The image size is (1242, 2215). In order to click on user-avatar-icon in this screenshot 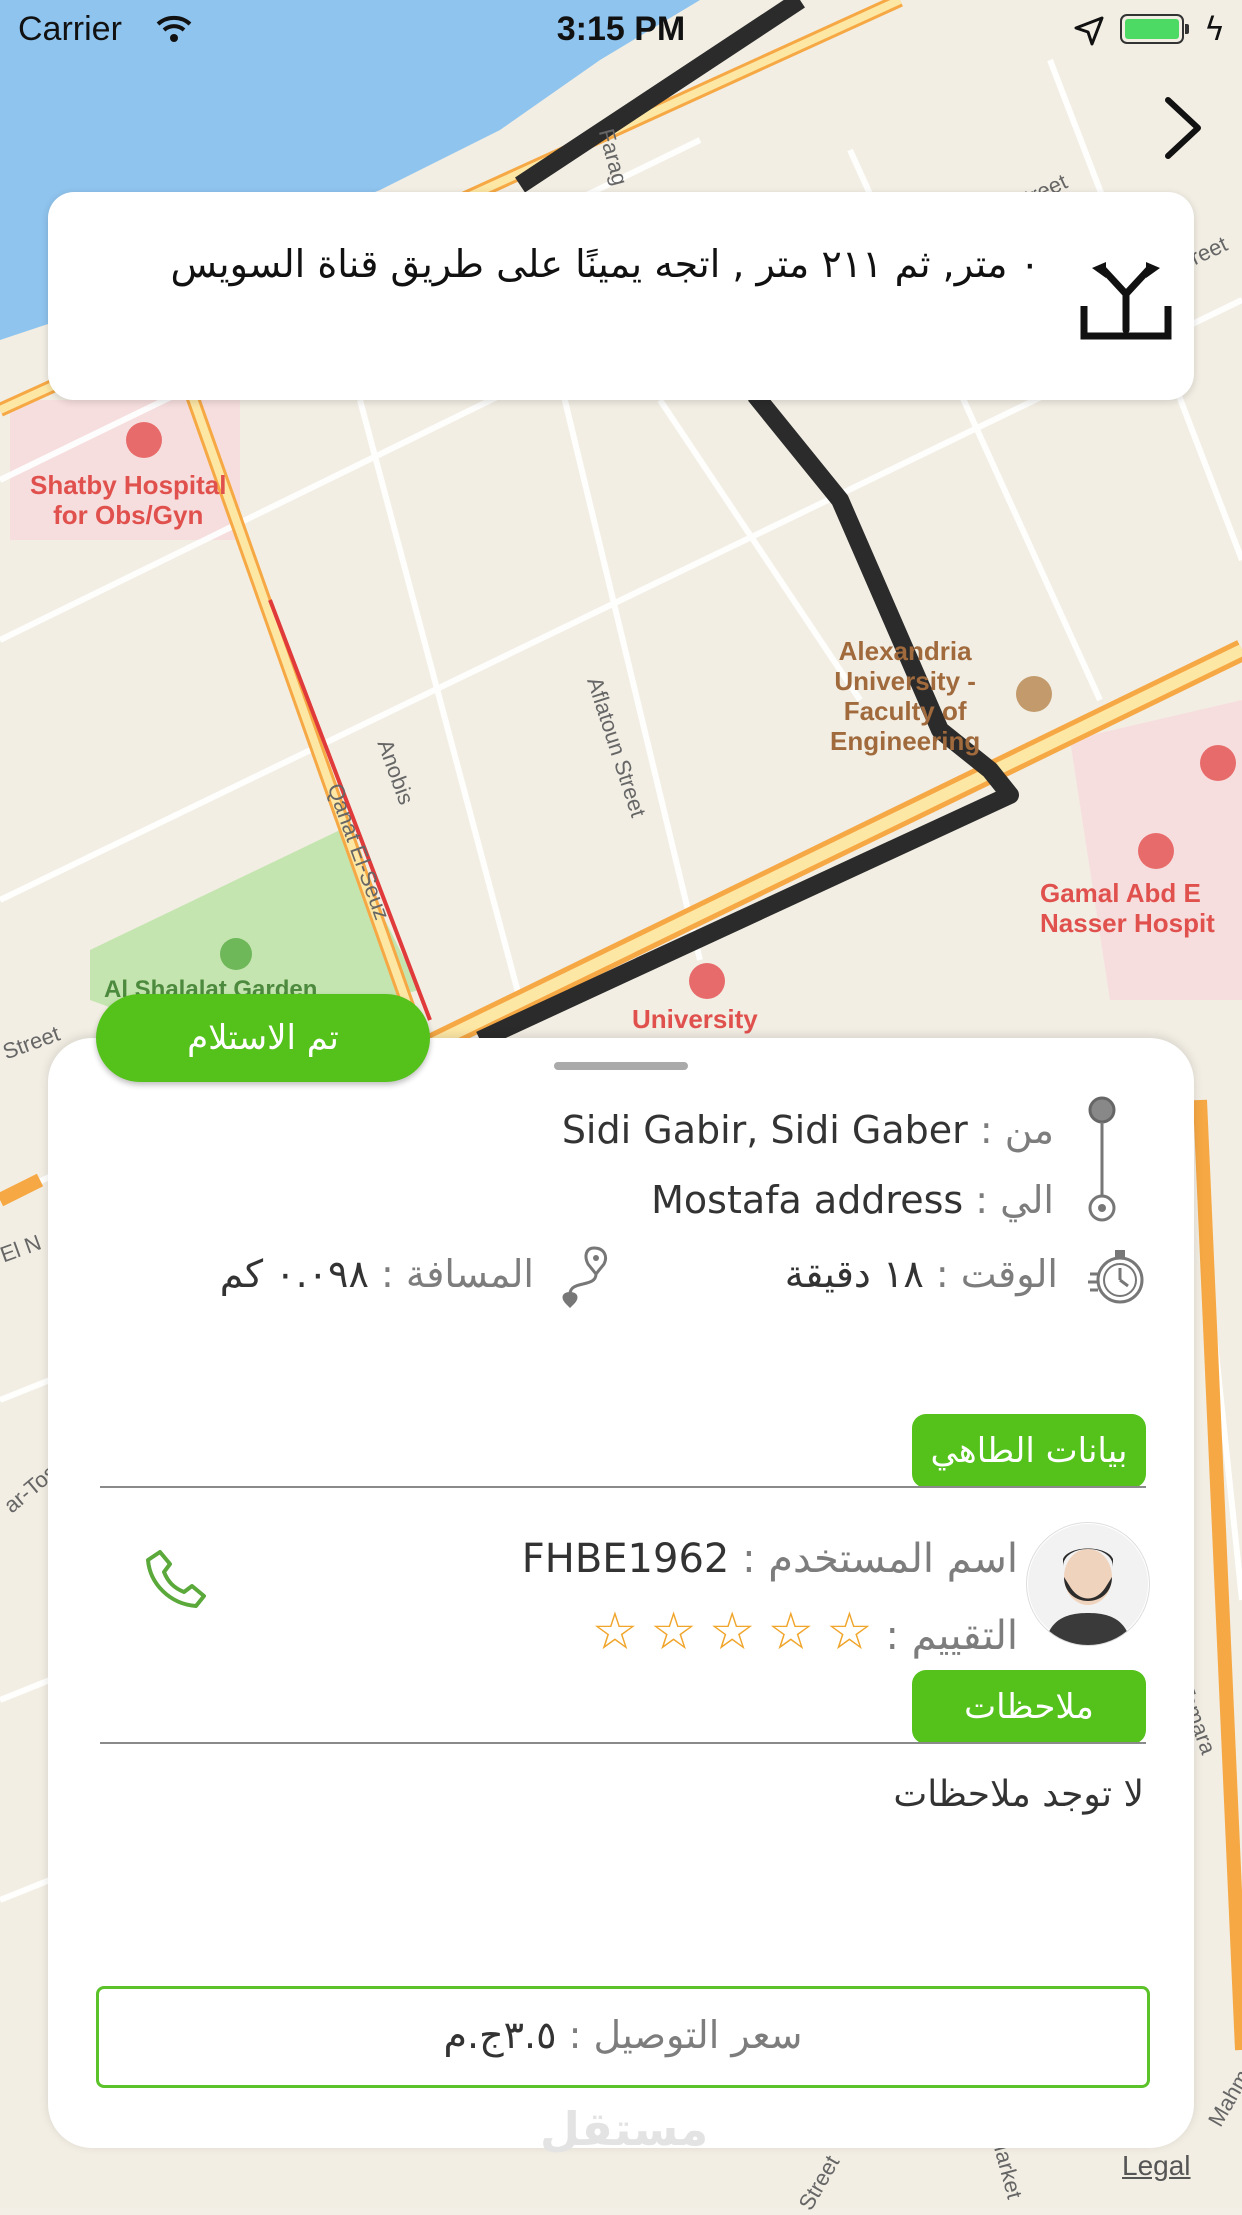, I will do `click(1088, 1584)`.